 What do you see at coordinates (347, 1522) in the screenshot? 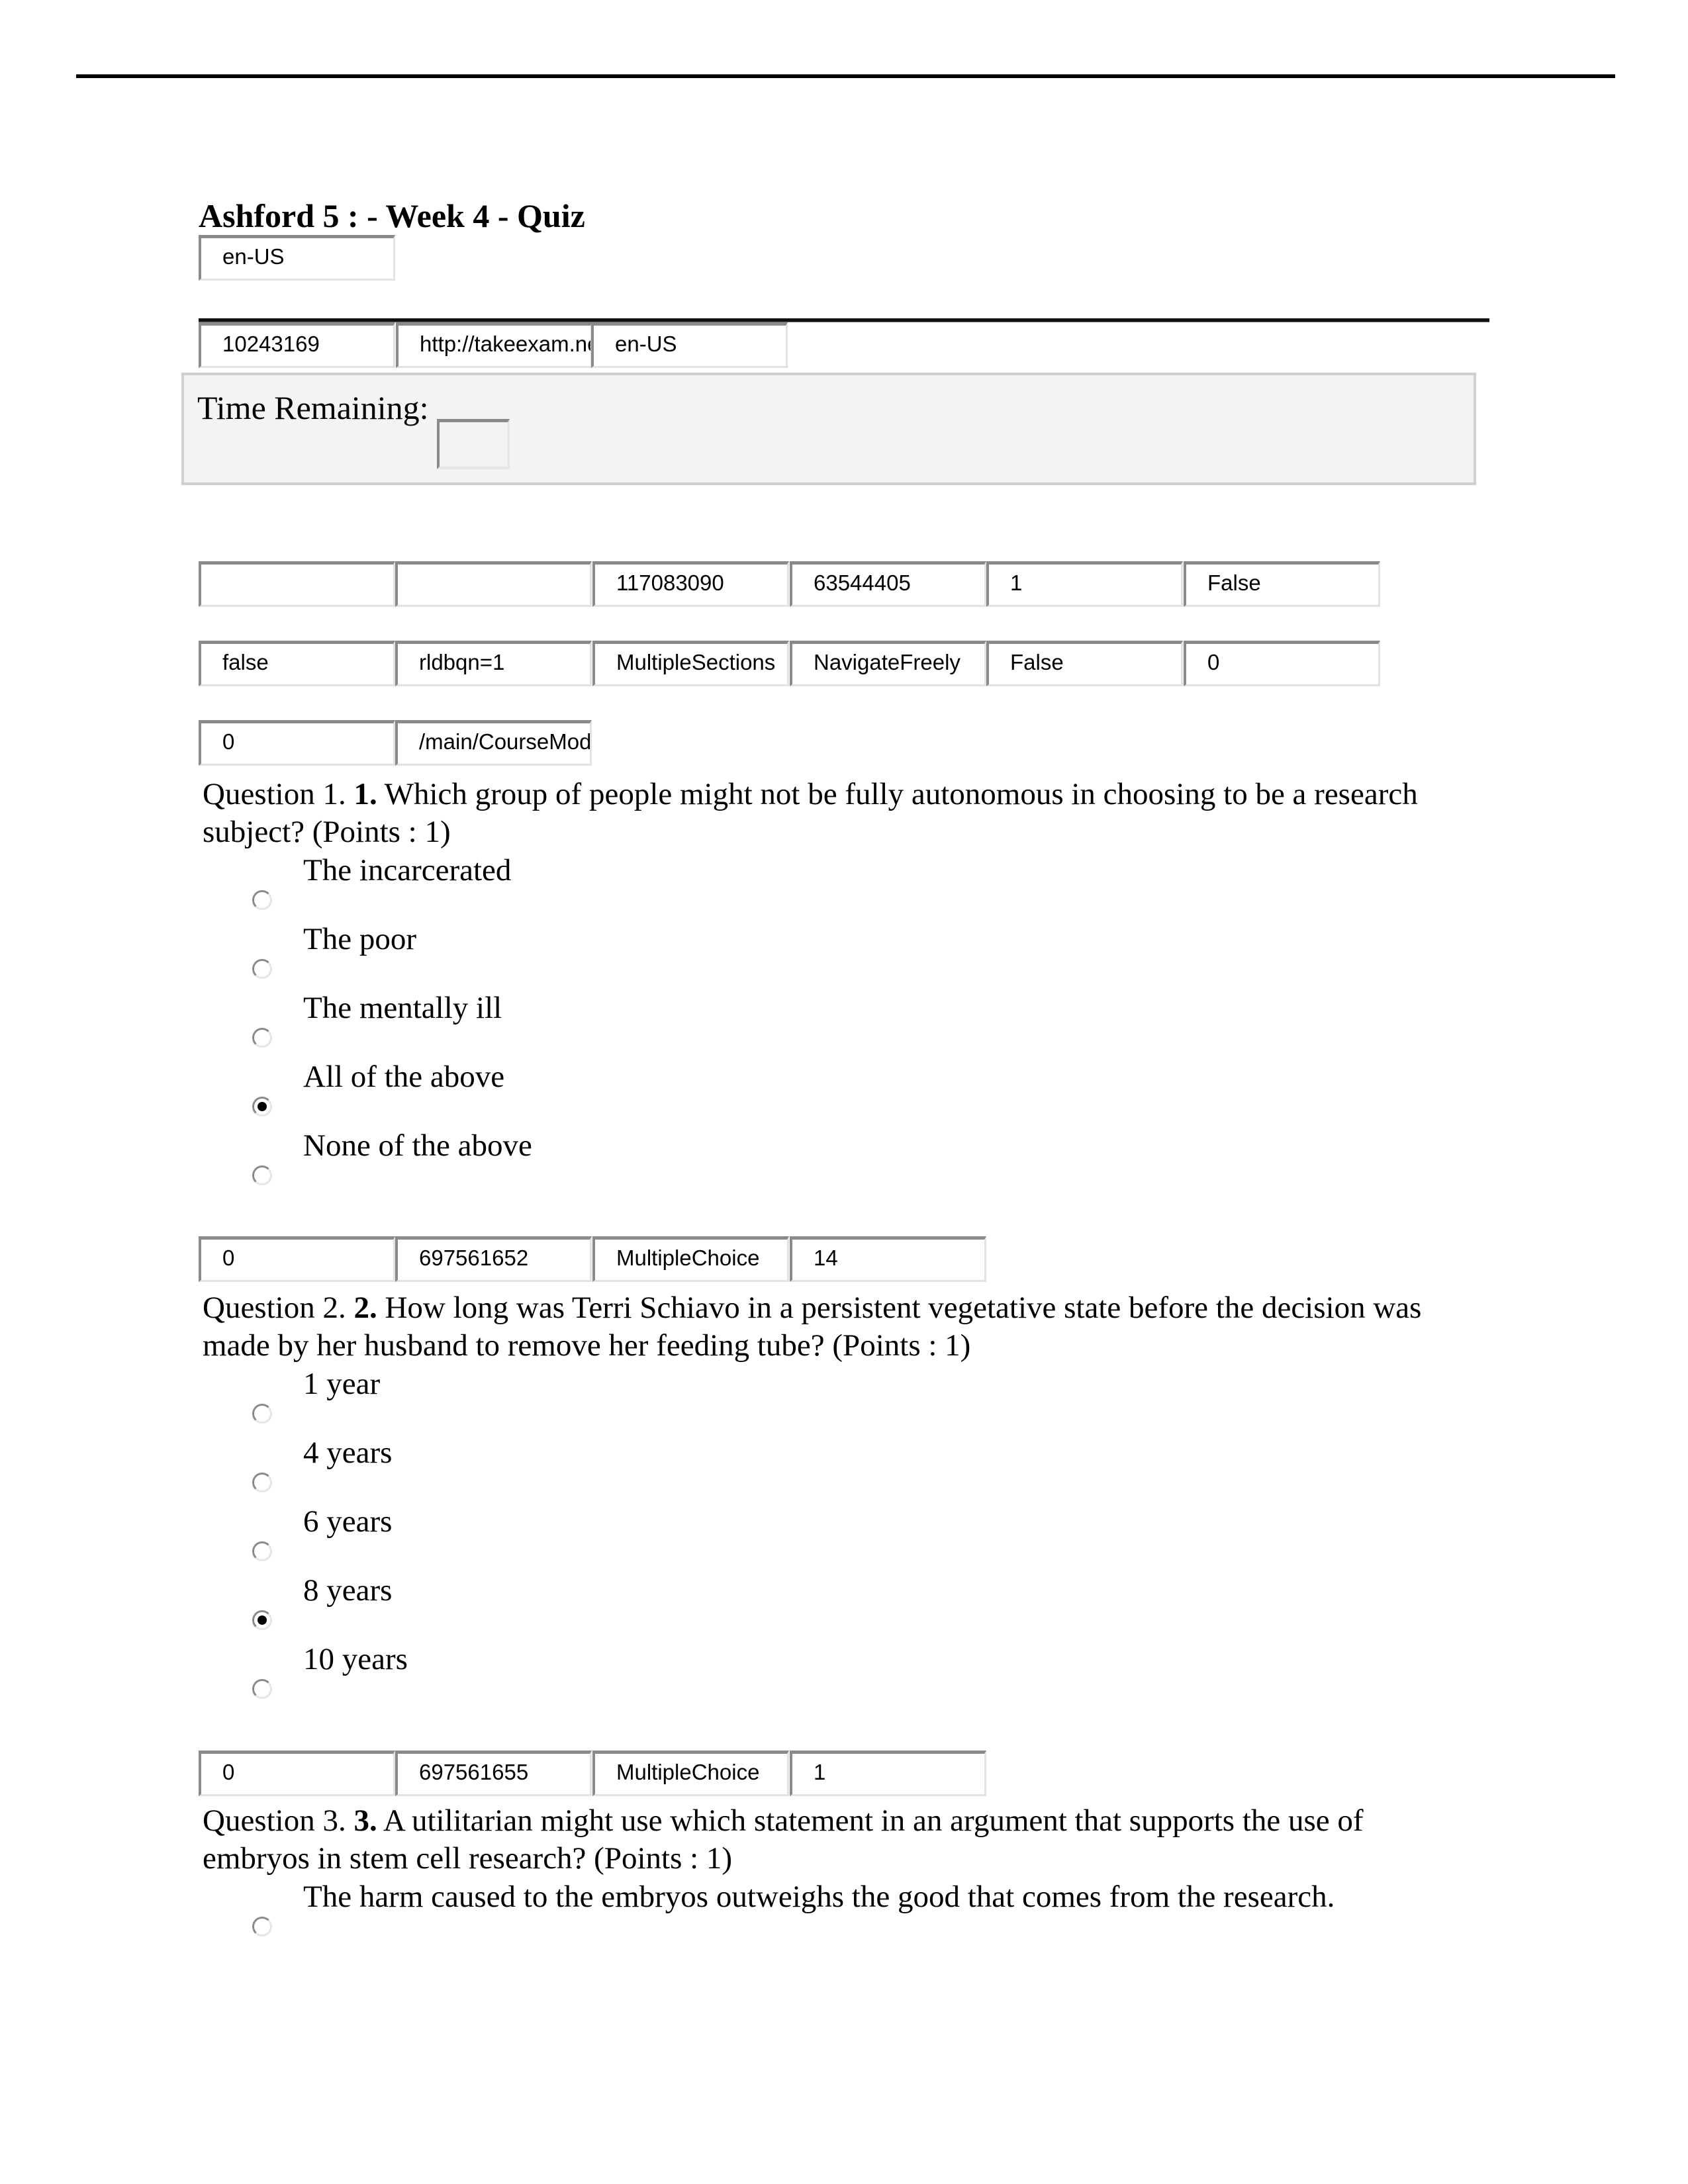
I see `answer-option-label: 6 years` at bounding box center [347, 1522].